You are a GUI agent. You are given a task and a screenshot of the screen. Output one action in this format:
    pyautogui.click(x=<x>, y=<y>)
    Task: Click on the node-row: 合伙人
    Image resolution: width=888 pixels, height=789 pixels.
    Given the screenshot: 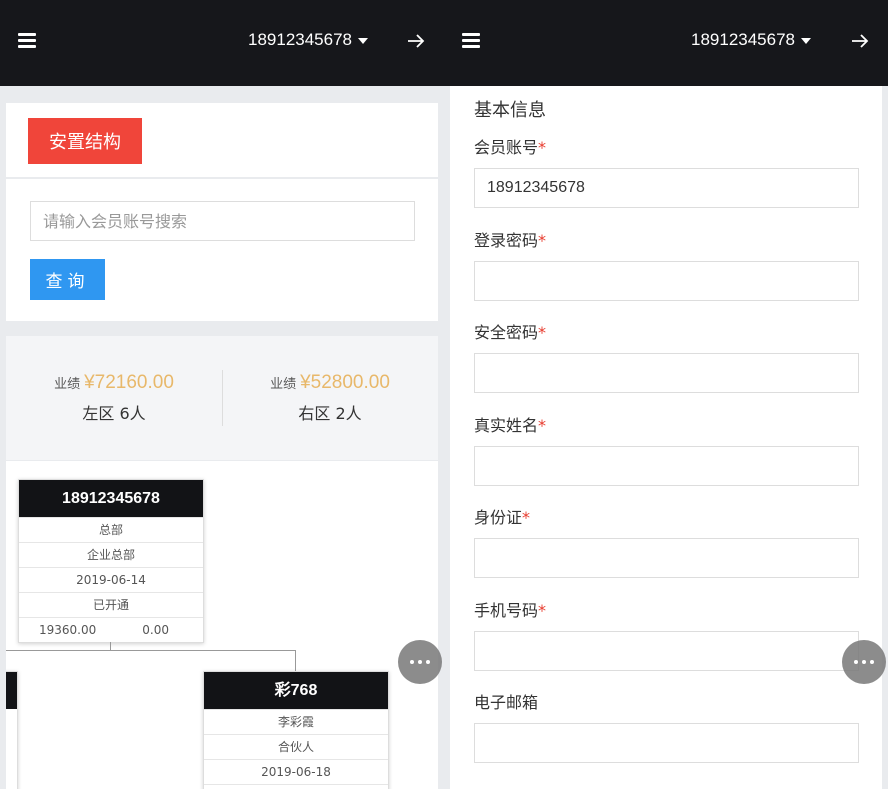 What is the action you would take?
    pyautogui.click(x=296, y=746)
    